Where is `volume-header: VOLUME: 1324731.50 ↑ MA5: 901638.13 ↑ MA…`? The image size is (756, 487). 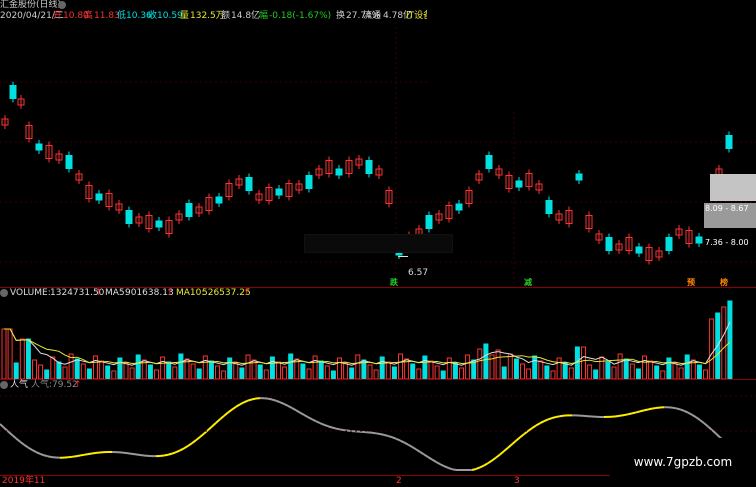
volume-header: VOLUME: 1324731.50 ↑ MA5: 901638.13 ↑ MA… is located at coordinates (378, 293).